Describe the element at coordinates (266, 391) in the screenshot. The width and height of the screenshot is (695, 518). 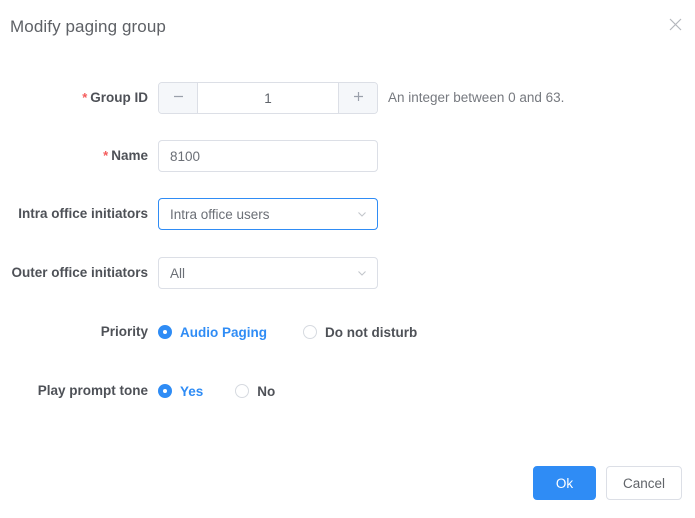
I see `radio-play-prompt-tone-no-label: No` at that location.